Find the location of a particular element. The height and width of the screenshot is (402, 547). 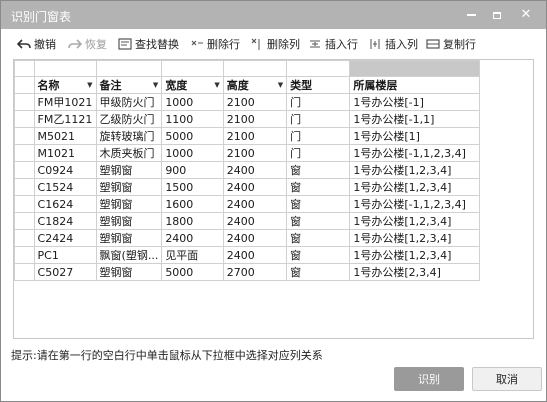

table-cell: C0924 is located at coordinates (65, 170).